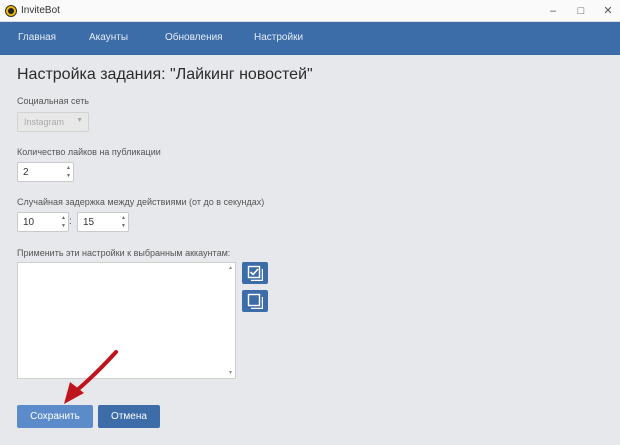 The image size is (620, 445). What do you see at coordinates (129, 416) in the screenshot?
I see `cancel-button: Отмена` at bounding box center [129, 416].